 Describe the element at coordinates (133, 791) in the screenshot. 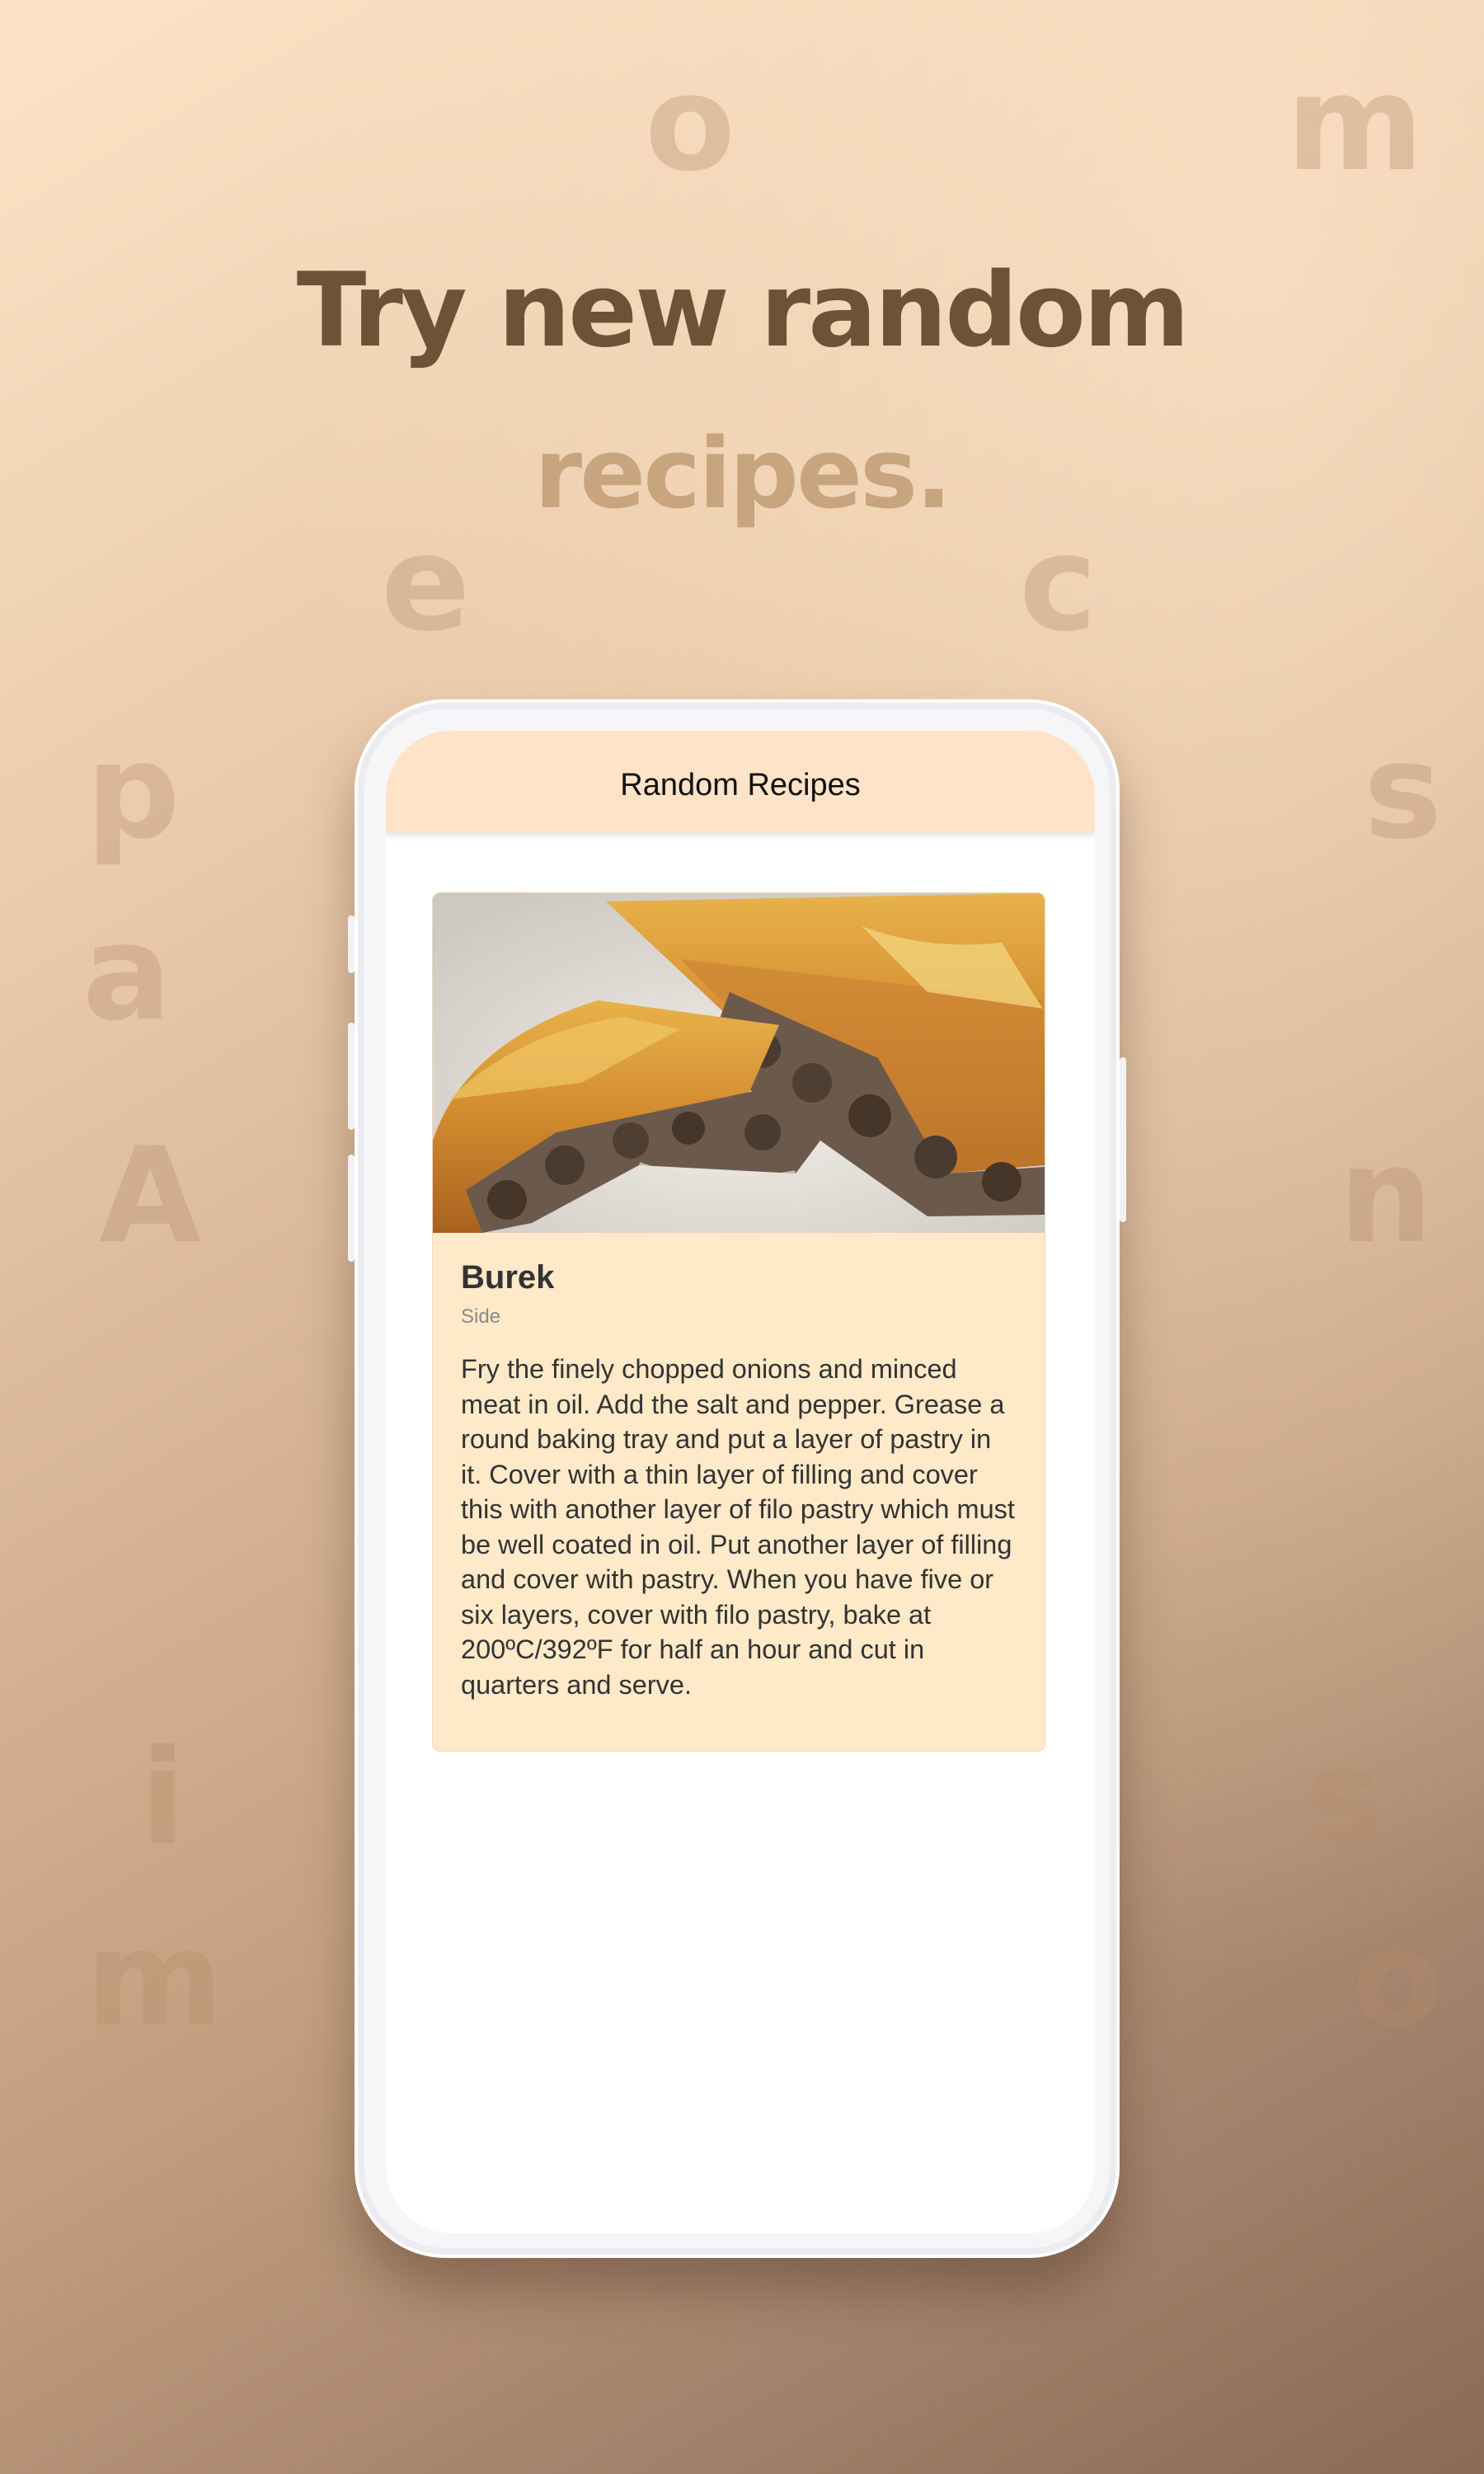

I see `bg-letter: p` at that location.